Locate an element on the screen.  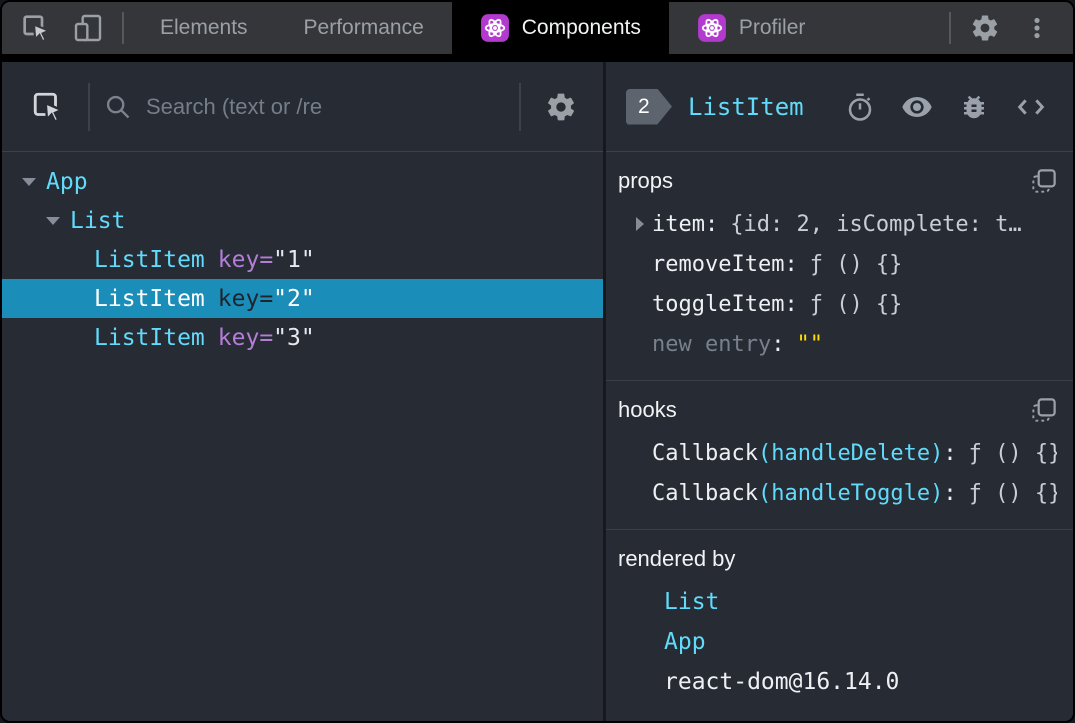
copy-hooks-button is located at coordinates (1044, 410).